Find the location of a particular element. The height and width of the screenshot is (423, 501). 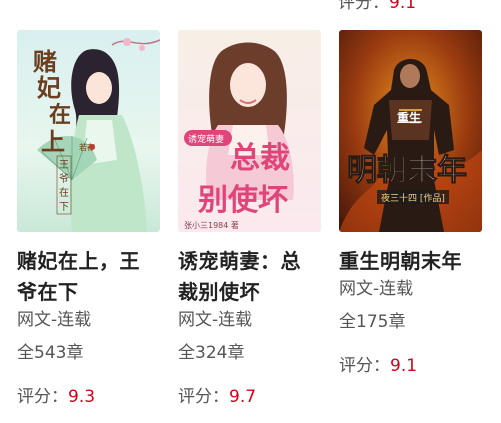

rating-score: 9.7 is located at coordinates (243, 397).